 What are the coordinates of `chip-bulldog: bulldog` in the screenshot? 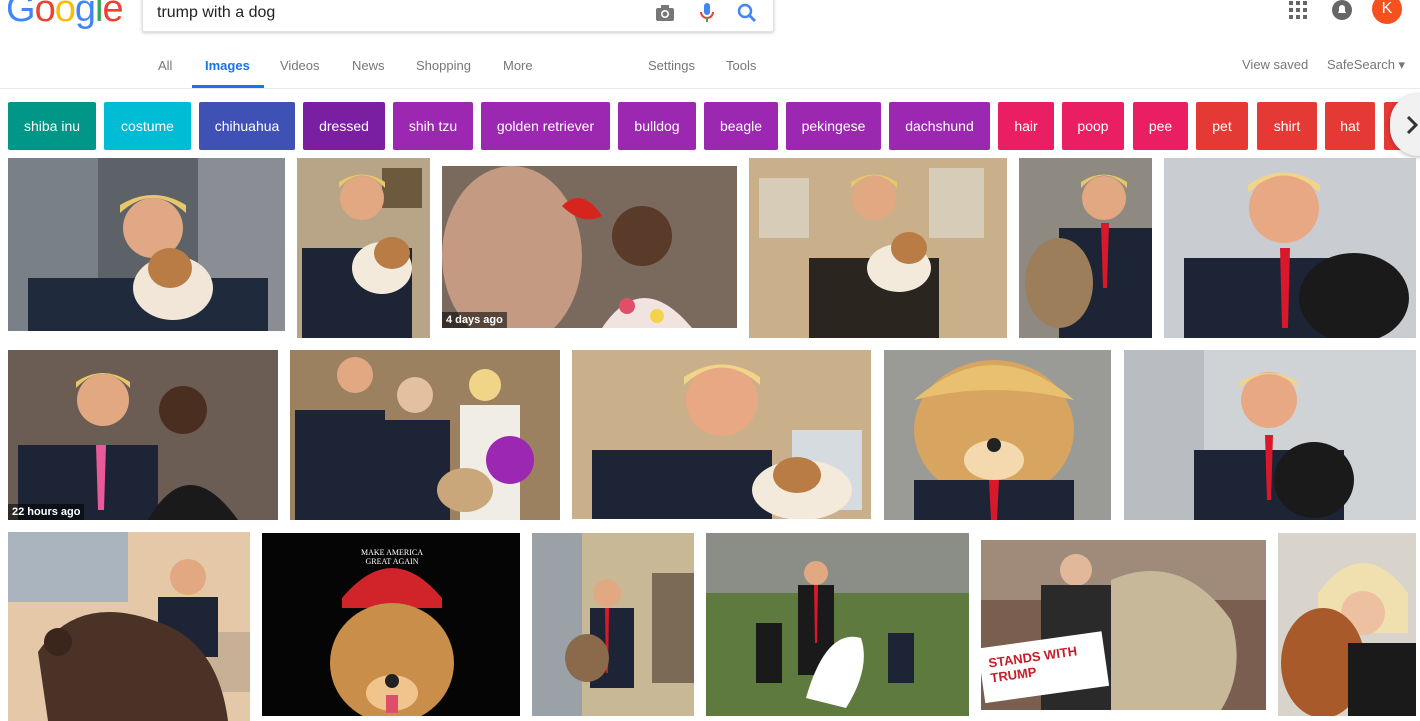 It's located at (657, 126).